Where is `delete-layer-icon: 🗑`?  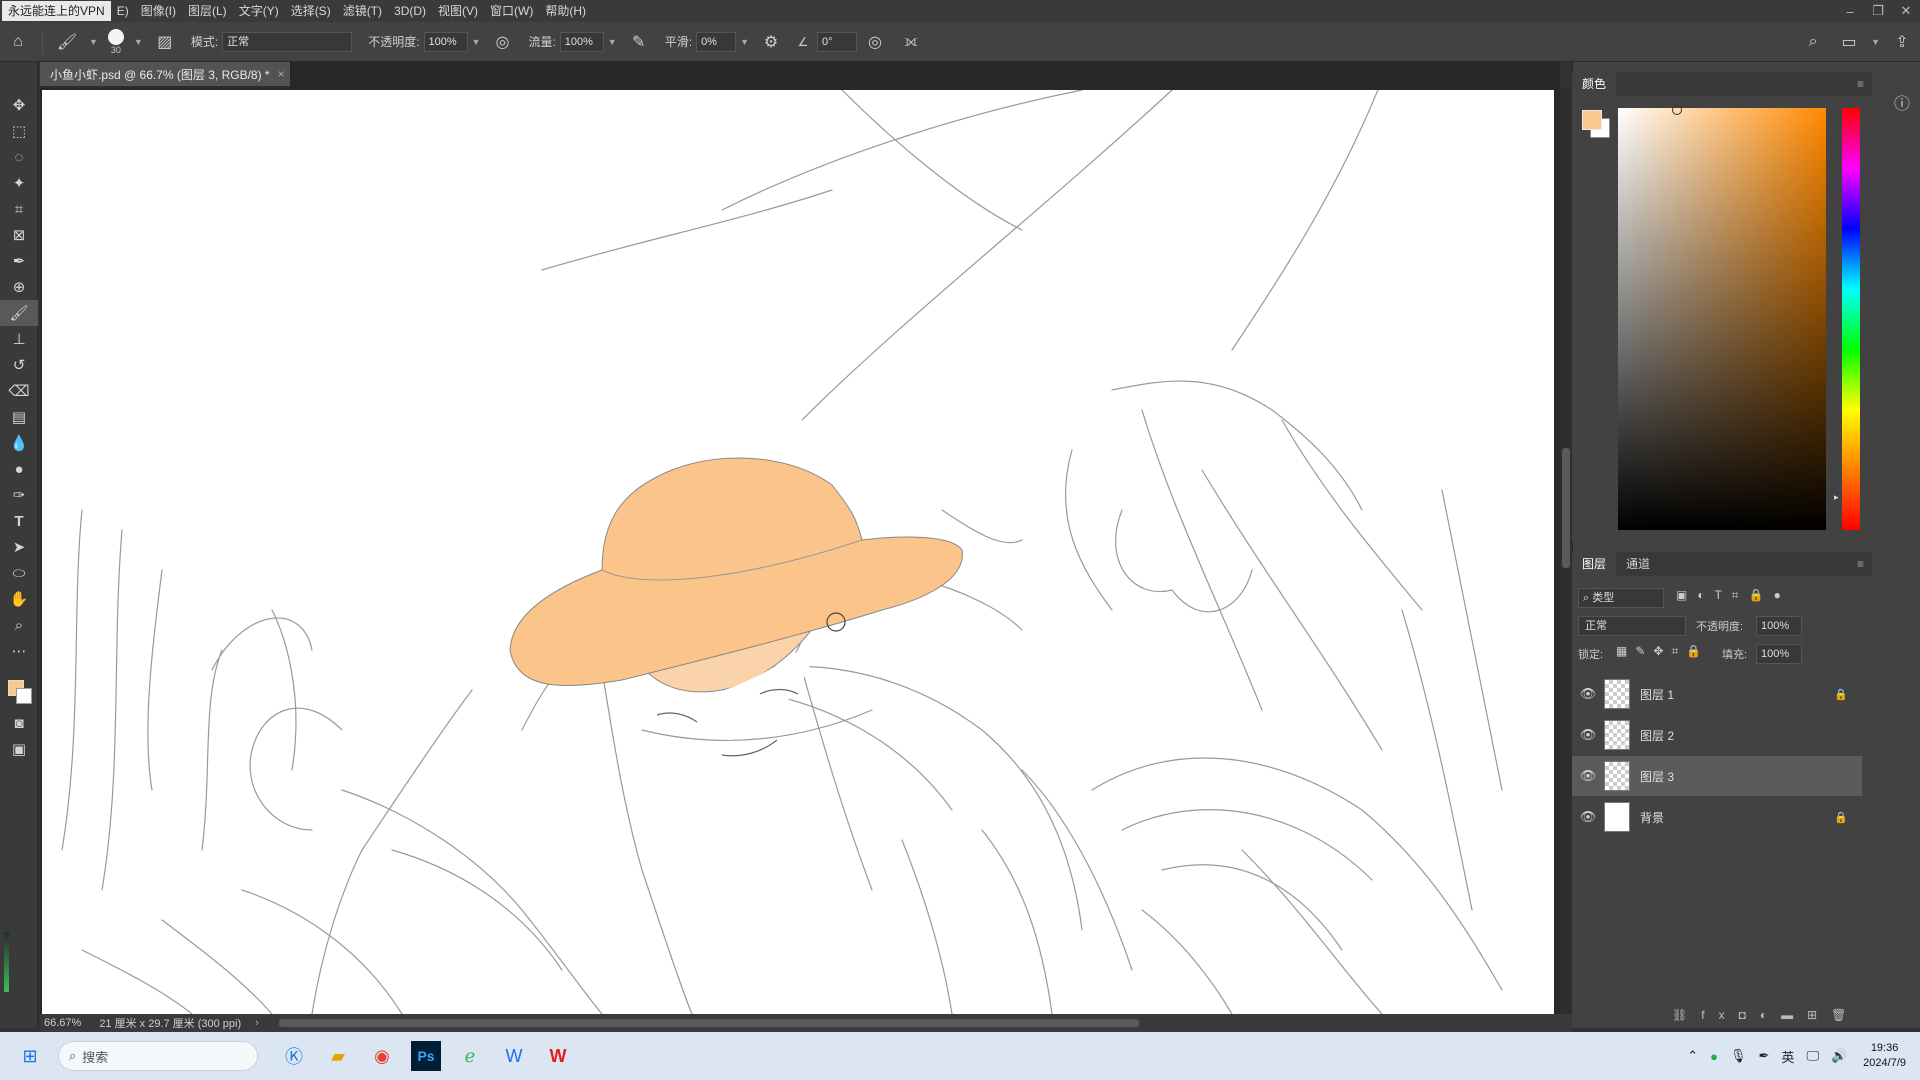
delete-layer-icon: 🗑 is located at coordinates (1845, 1015).